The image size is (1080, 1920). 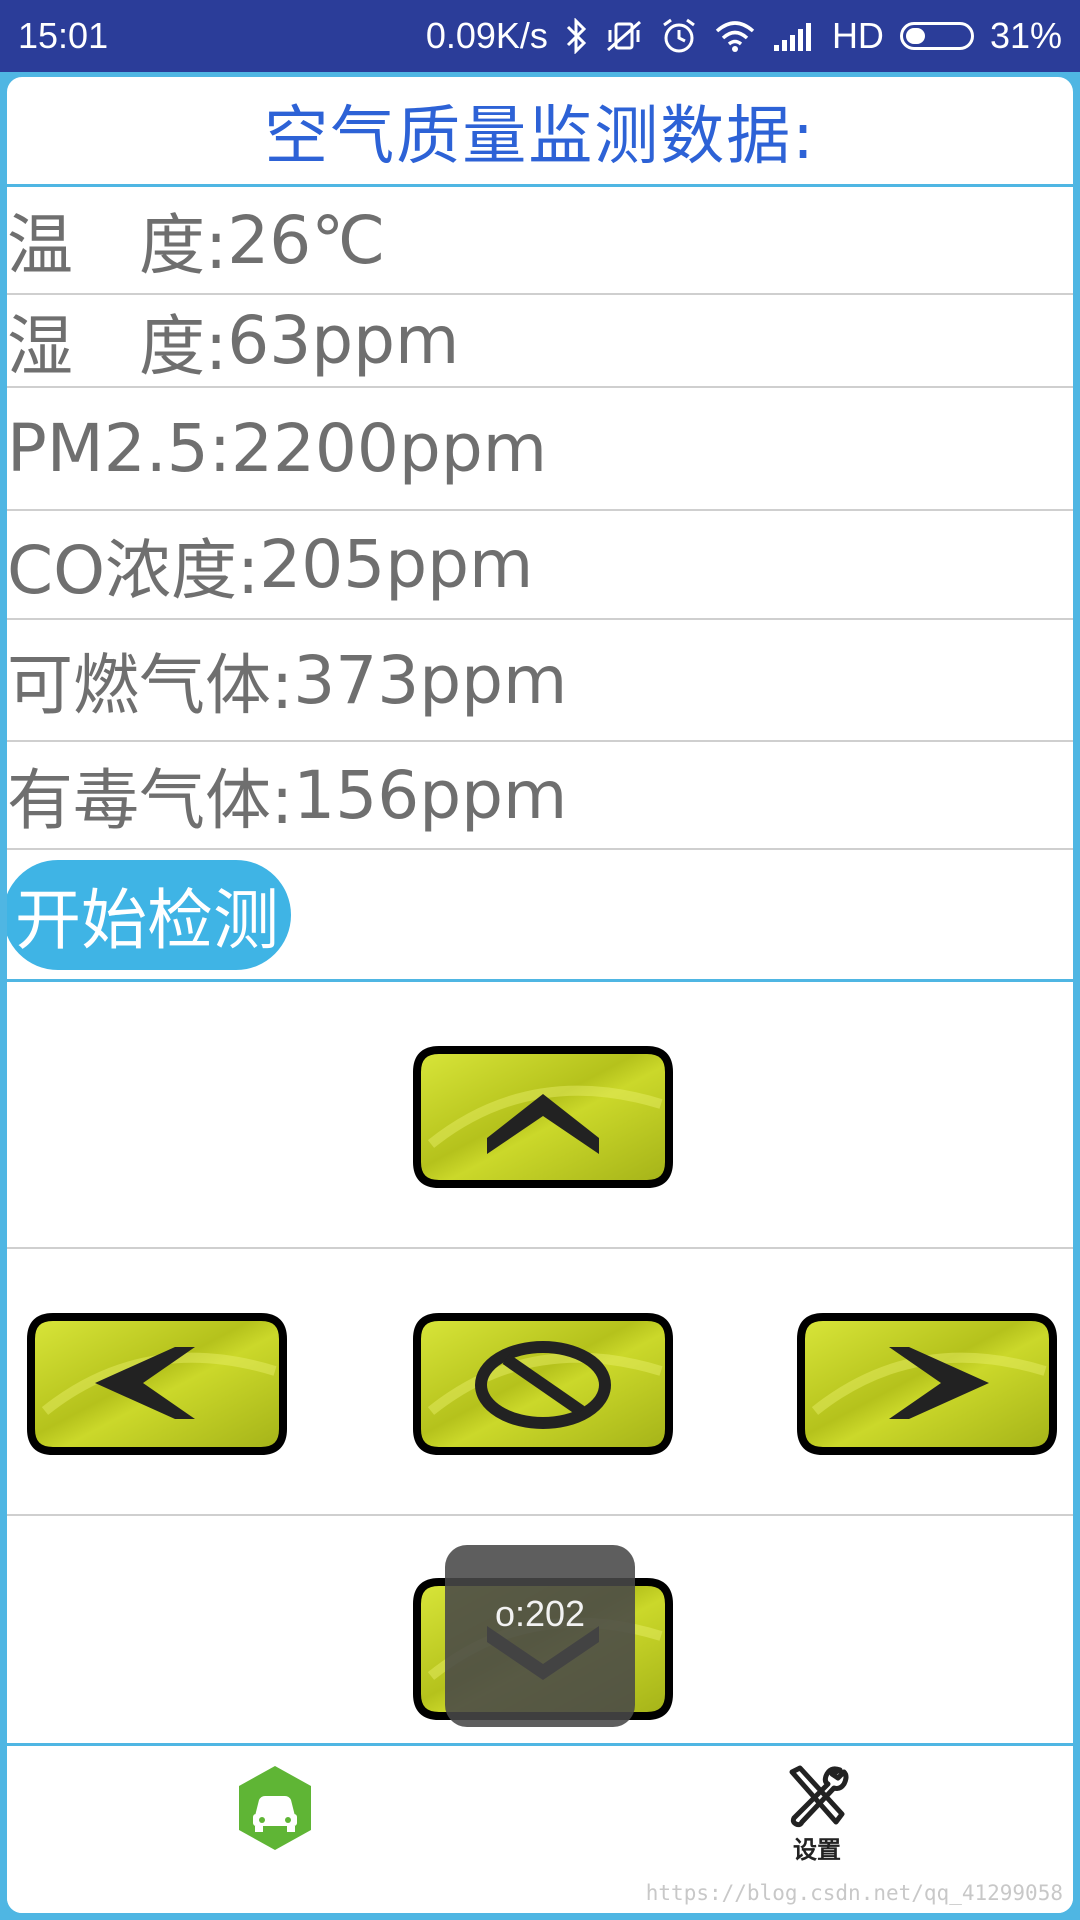 I want to click on reading-combustible-gas: 可燃气体: 373ppm, so click(x=540, y=681).